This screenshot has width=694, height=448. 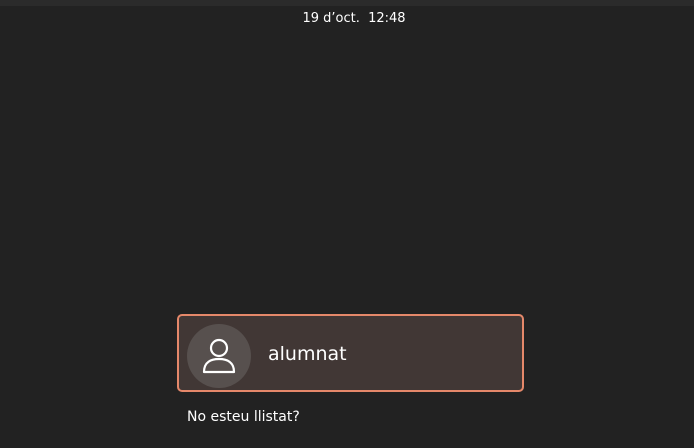 I want to click on user-account-button: alumnat, so click(x=350, y=353).